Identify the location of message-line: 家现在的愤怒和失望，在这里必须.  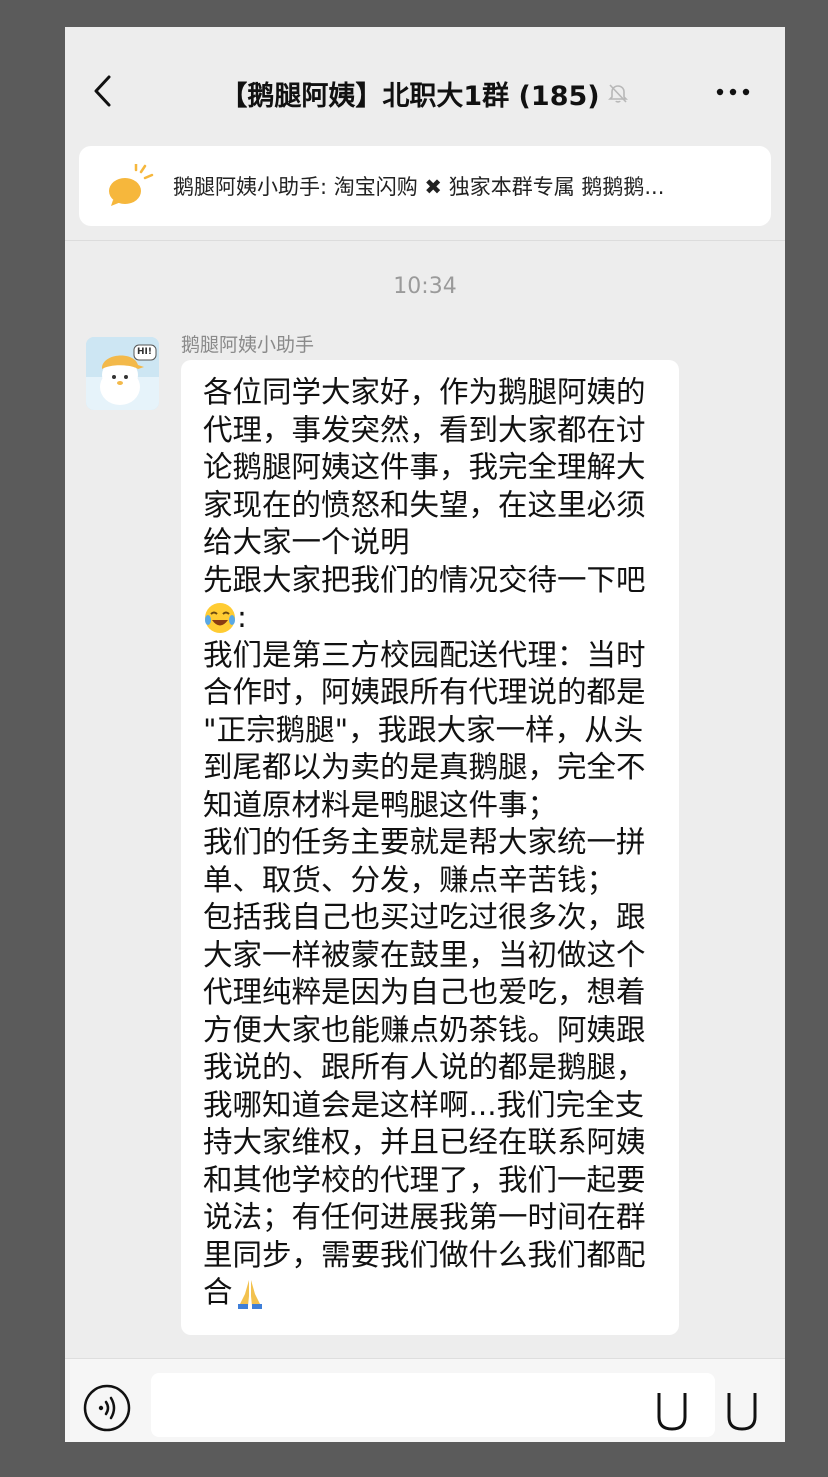
(424, 504).